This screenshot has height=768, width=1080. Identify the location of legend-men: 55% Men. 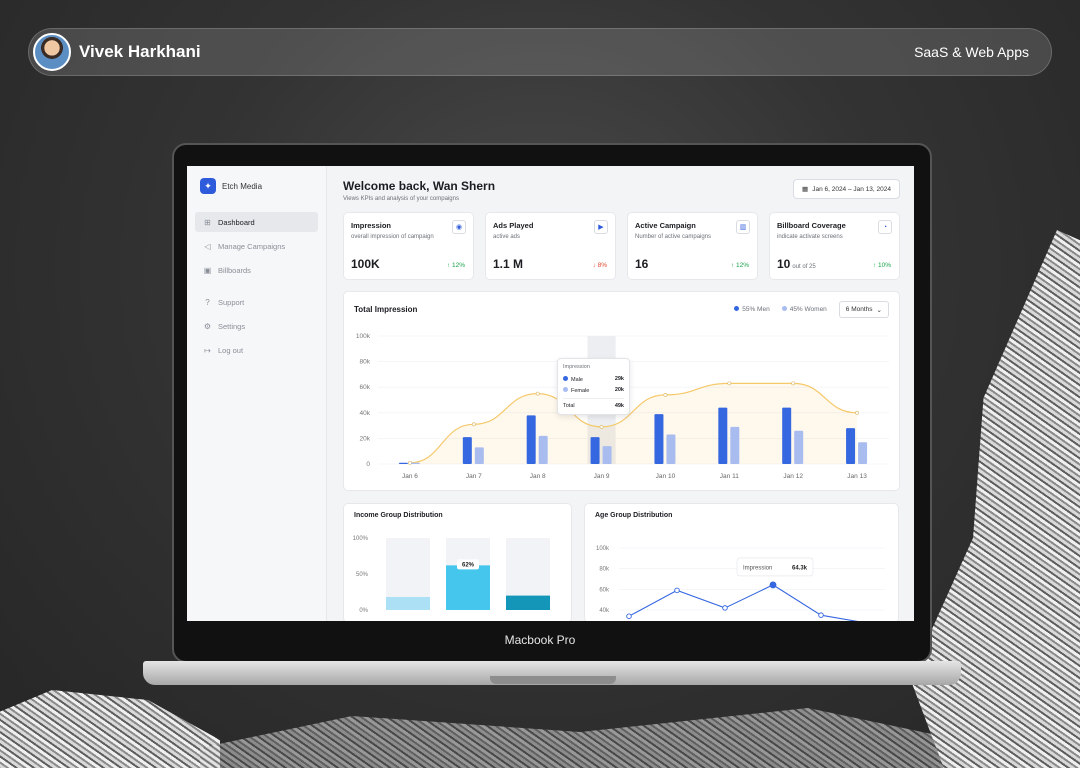
(752, 309).